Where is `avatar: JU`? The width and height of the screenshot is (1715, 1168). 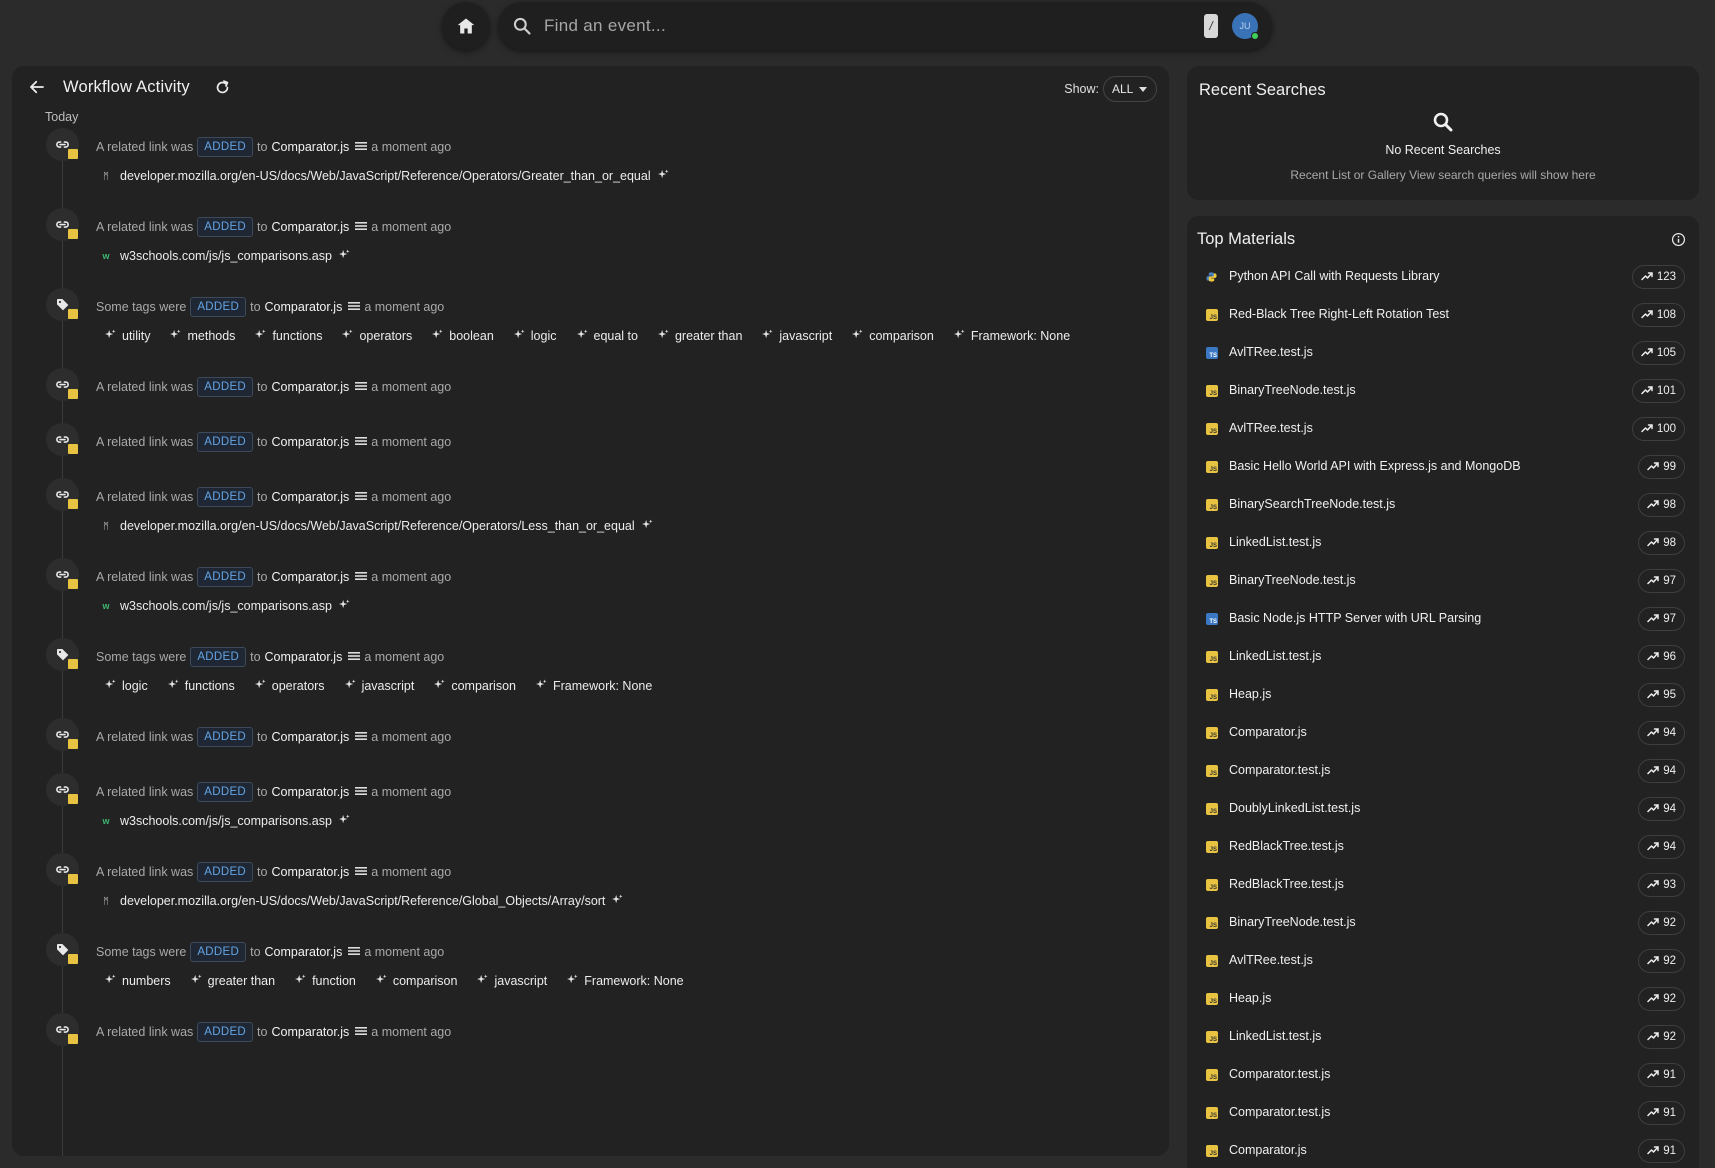
avatar: JU is located at coordinates (1245, 26).